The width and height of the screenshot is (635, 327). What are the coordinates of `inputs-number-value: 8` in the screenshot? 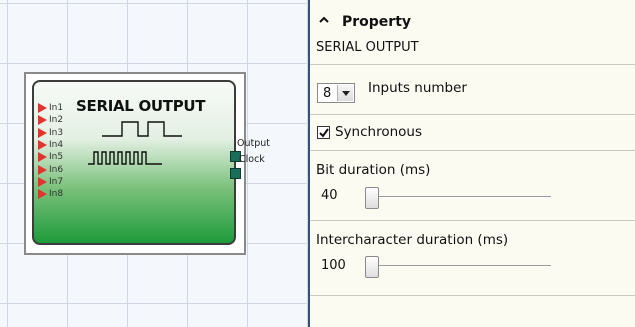 It's located at (327, 93).